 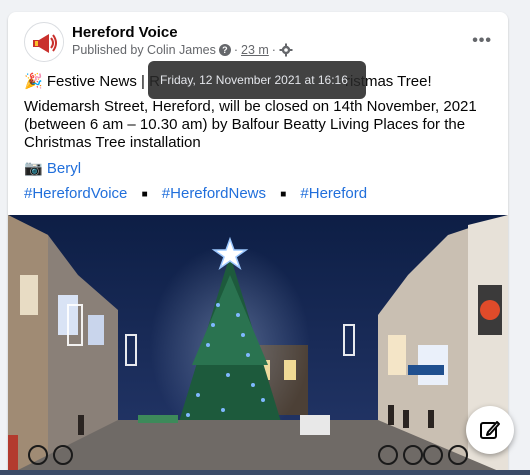 I want to click on page-name: Hereford Voice, so click(x=125, y=32).